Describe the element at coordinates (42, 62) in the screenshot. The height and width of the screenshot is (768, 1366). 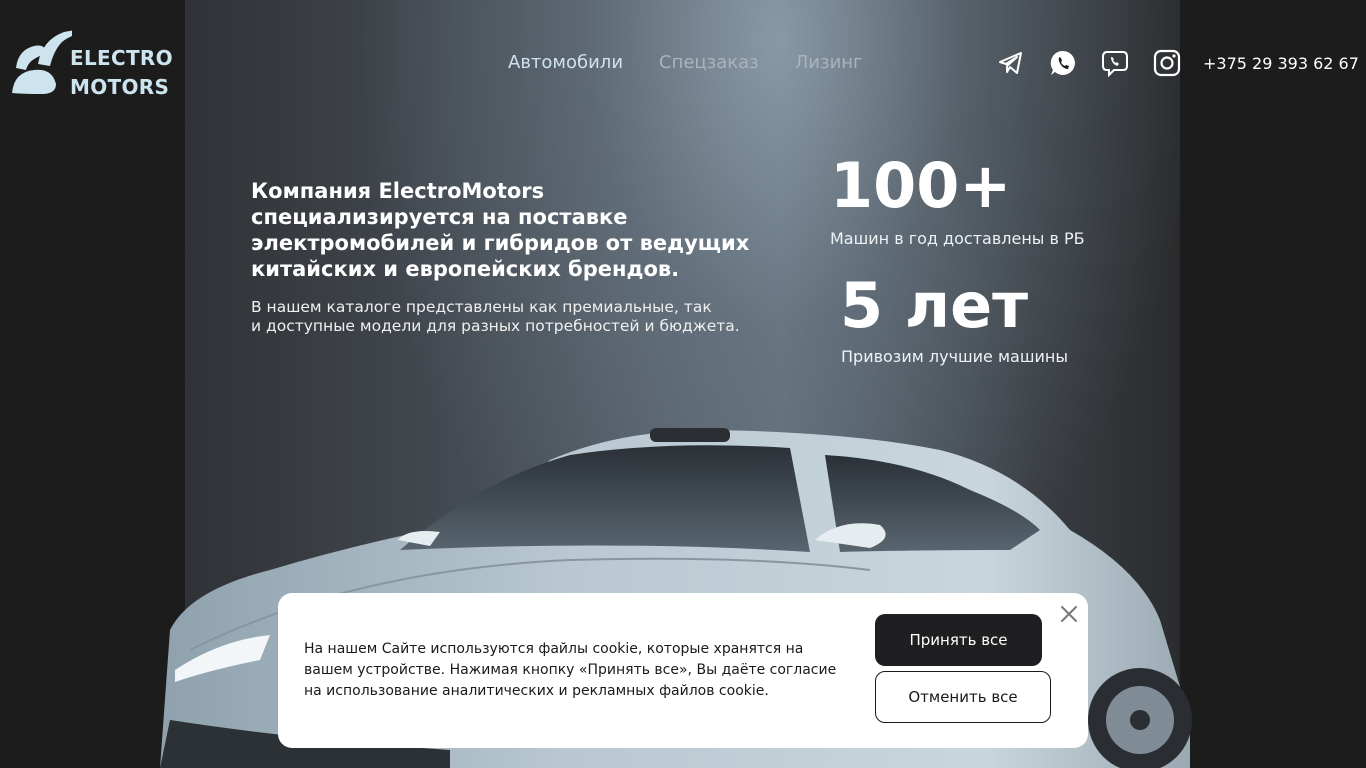
I see `ev-logo-icon` at that location.